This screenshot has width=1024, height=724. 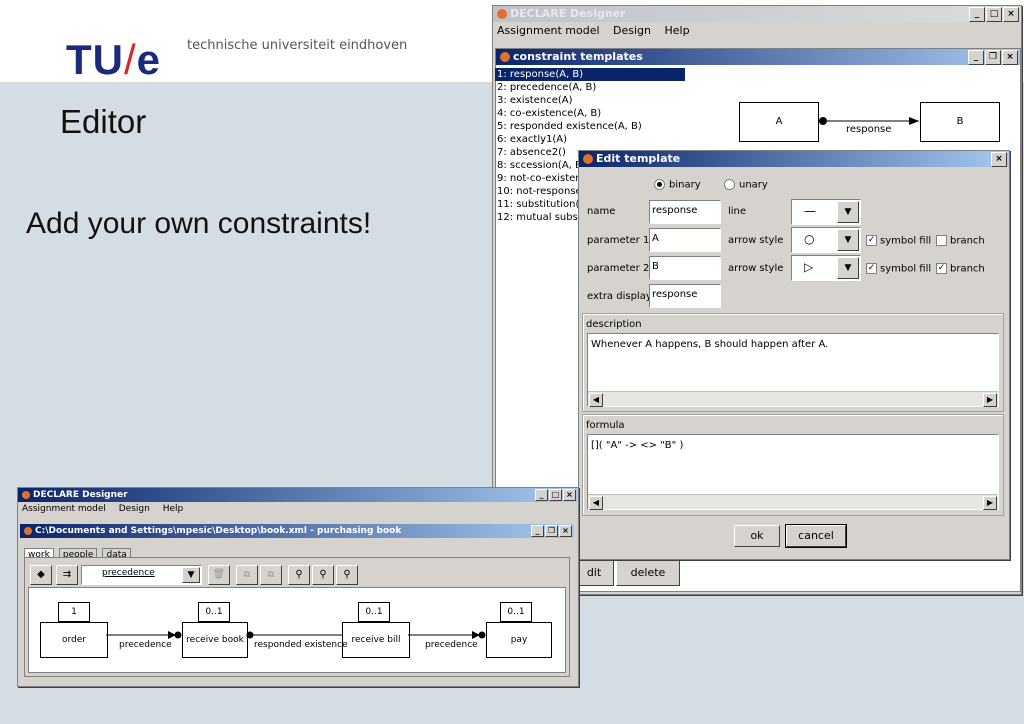 What do you see at coordinates (794, 159) in the screenshot?
I see `edit-template-titlebar: Edit template ×` at bounding box center [794, 159].